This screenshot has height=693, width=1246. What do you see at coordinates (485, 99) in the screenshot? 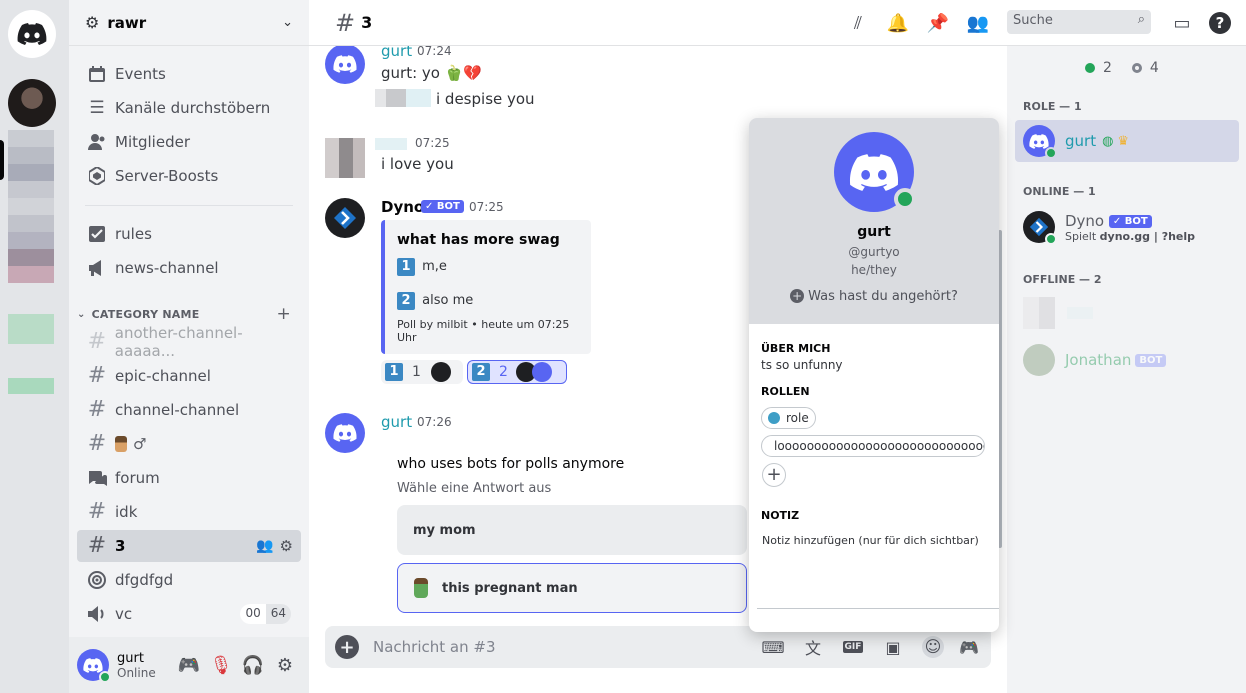
I see `message-text: i despise you` at bounding box center [485, 99].